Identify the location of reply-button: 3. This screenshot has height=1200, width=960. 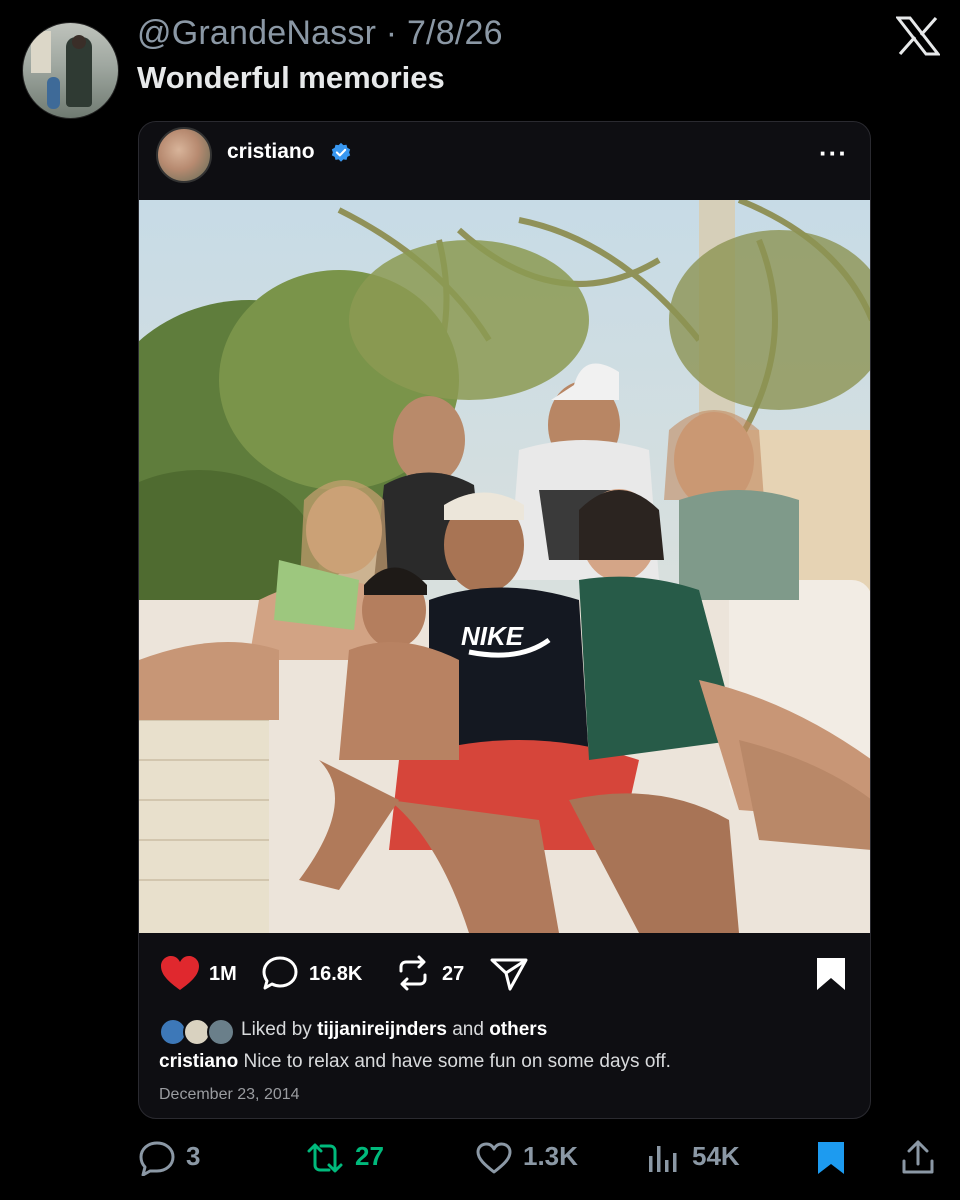
(178, 1158).